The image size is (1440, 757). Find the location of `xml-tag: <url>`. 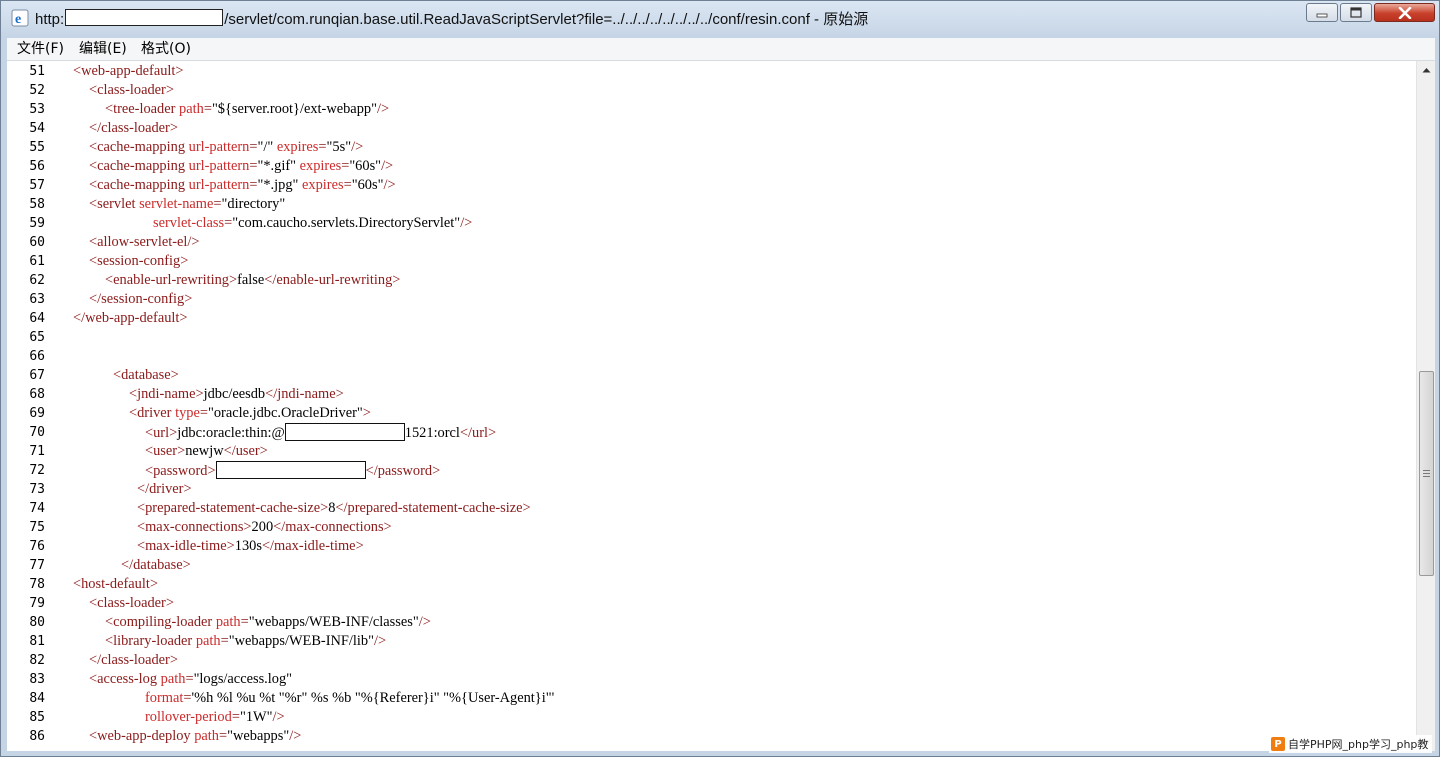

xml-tag: <url> is located at coordinates (161, 433).